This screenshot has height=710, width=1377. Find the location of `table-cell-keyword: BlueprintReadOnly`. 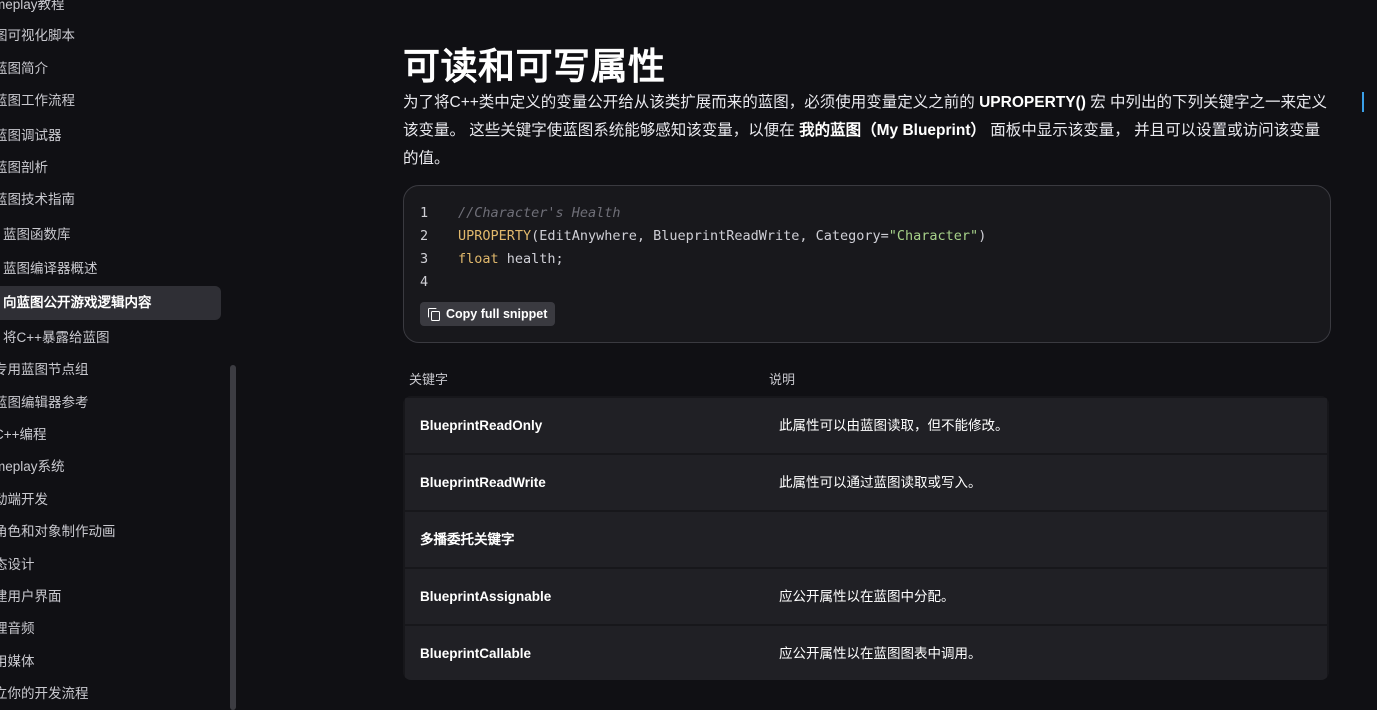

table-cell-keyword: BlueprintReadOnly is located at coordinates (481, 425).